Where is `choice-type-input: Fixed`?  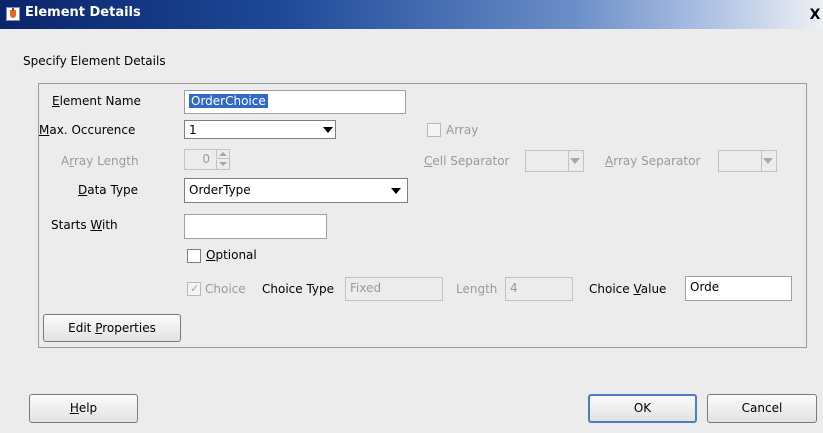
choice-type-input: Fixed is located at coordinates (394, 289).